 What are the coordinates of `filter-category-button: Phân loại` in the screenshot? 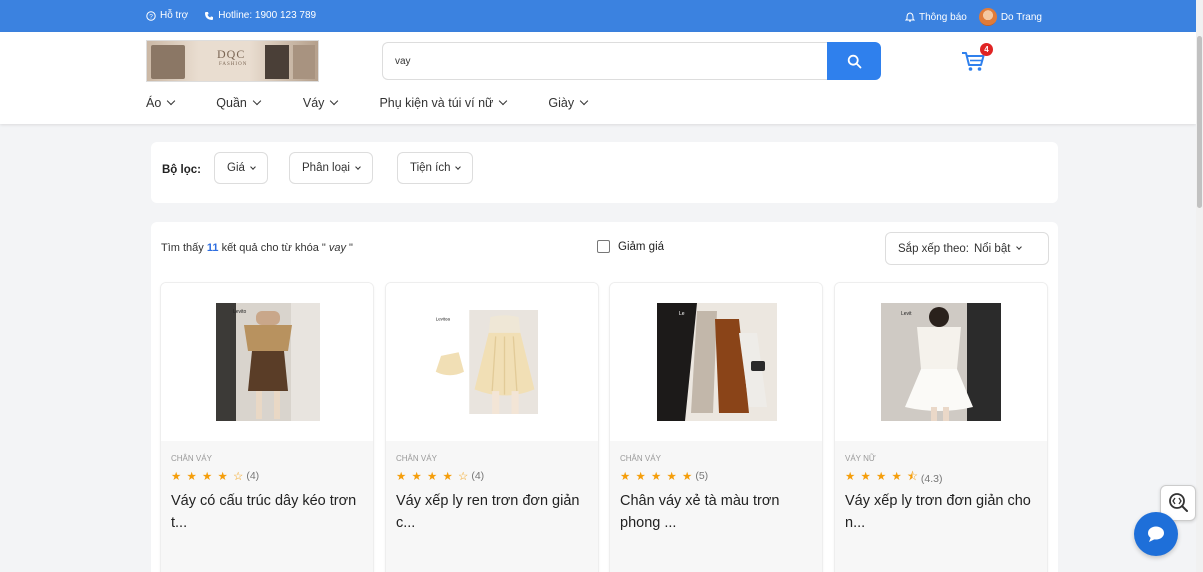 It's located at (331, 168).